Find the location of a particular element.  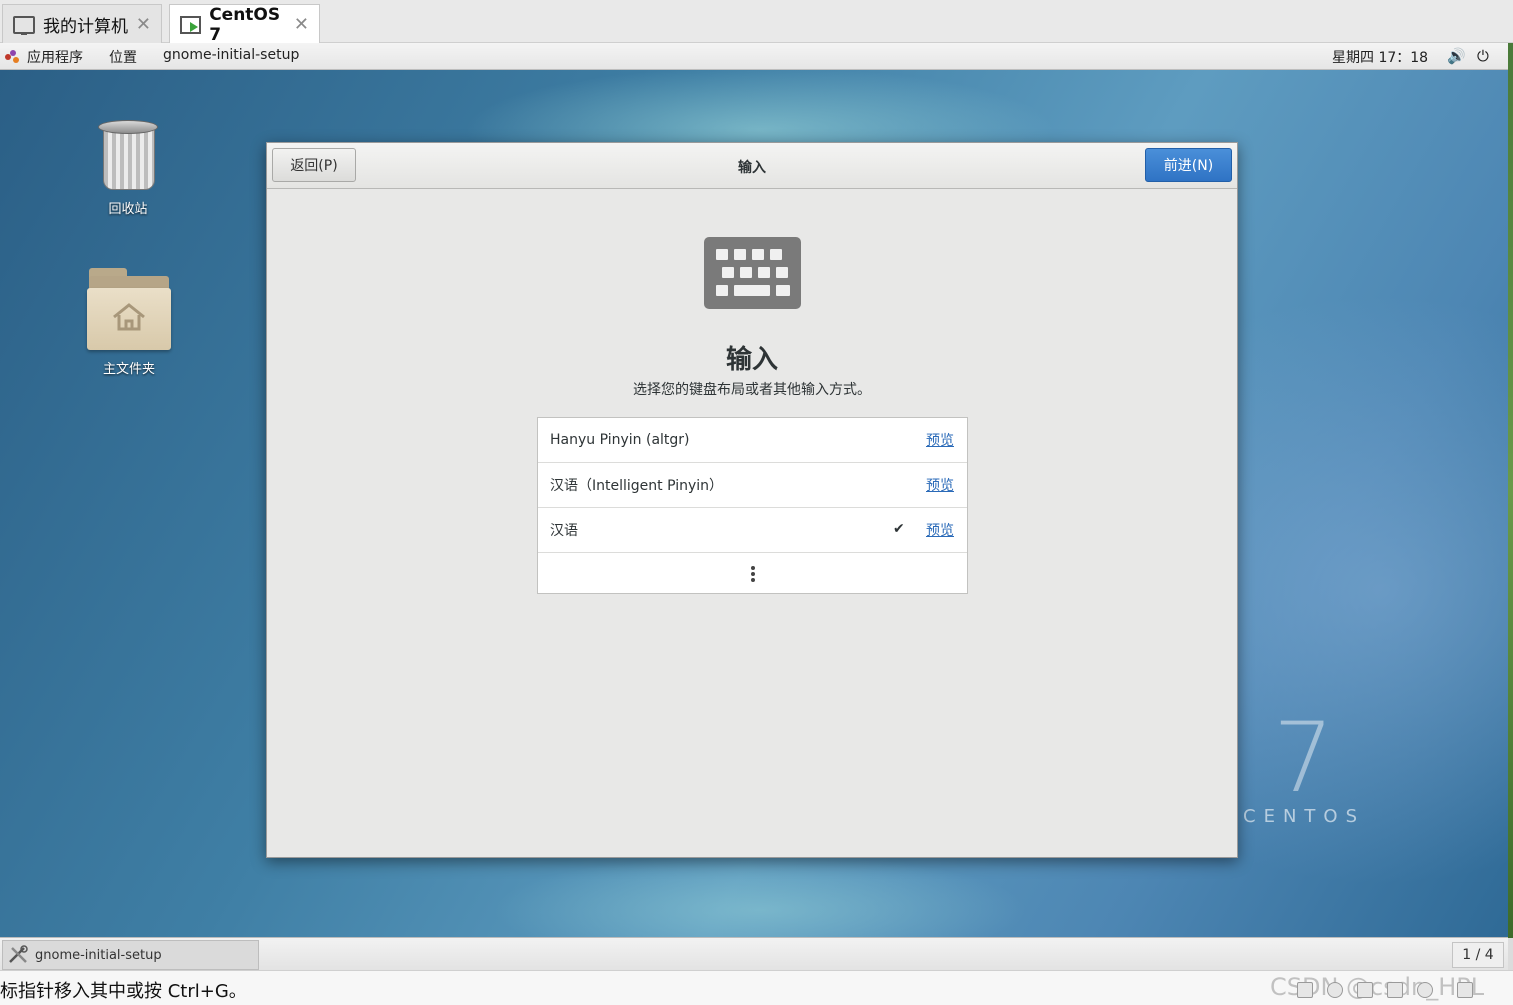

device-hdd-icon is located at coordinates (1305, 990).